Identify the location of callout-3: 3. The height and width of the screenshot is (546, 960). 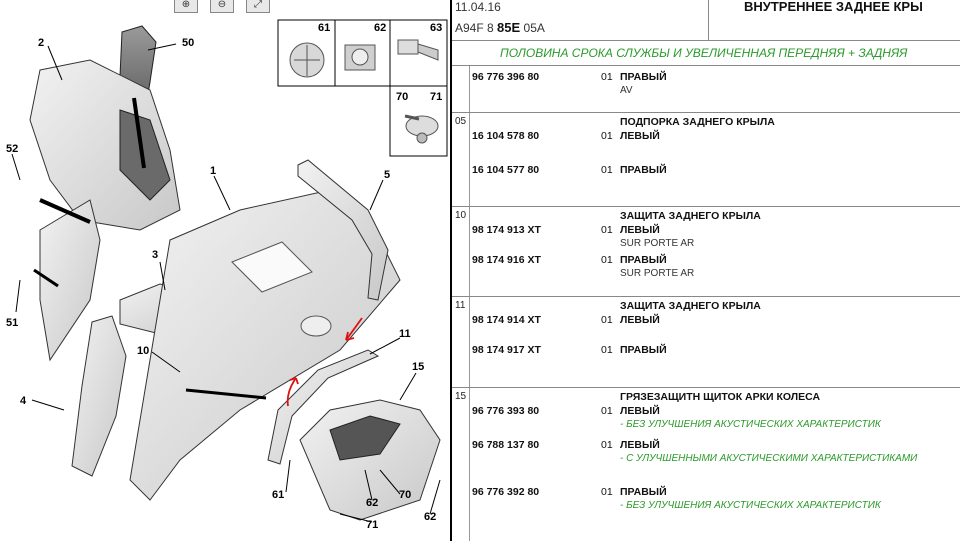
(155, 255).